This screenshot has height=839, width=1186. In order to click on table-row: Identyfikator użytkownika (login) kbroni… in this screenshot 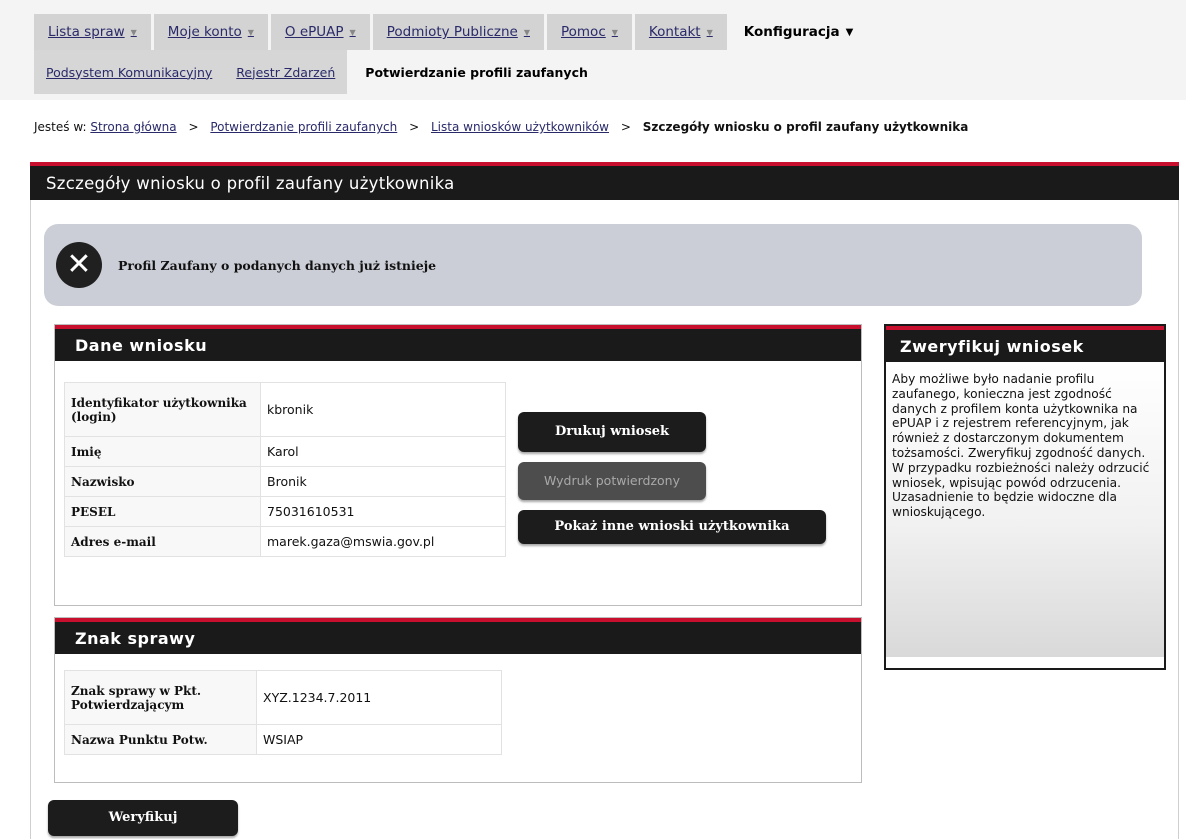, I will do `click(285, 409)`.